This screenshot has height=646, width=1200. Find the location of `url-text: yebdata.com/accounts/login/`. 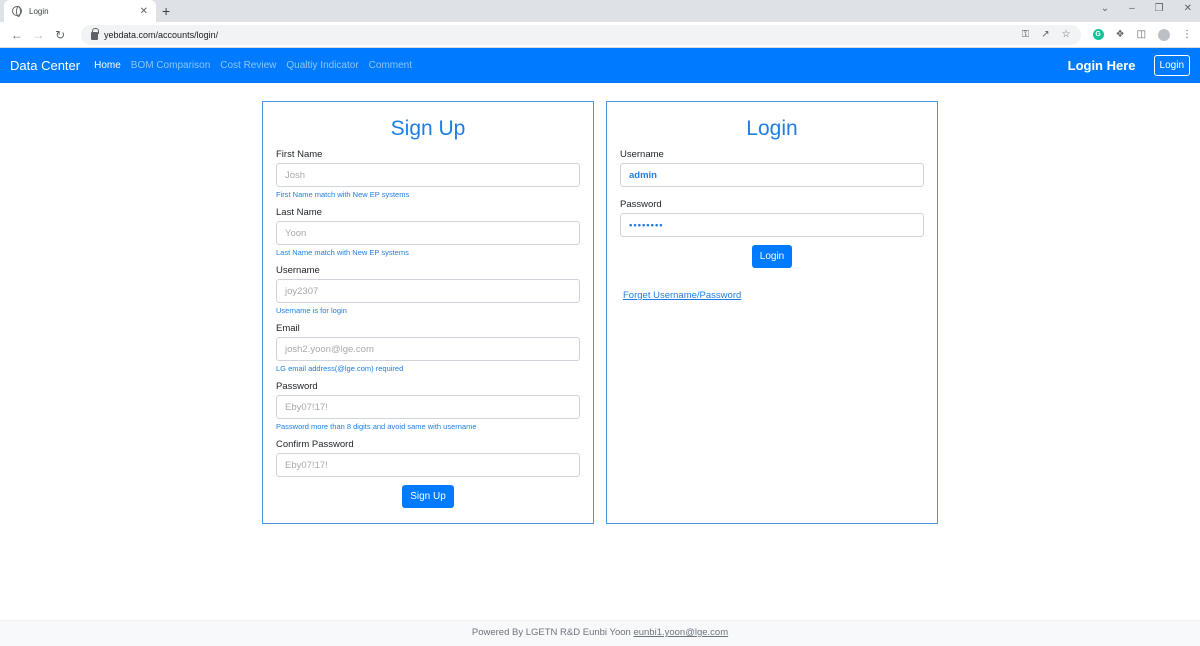

url-text: yebdata.com/accounts/login/ is located at coordinates (161, 34).